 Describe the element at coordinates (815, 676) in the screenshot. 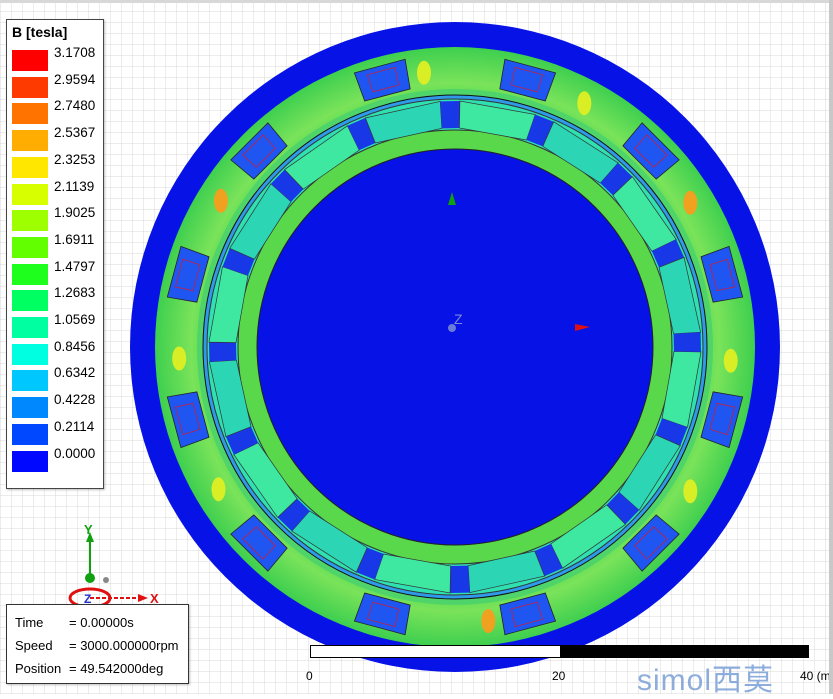

I see `scale-tick-40: 40 (m` at that location.